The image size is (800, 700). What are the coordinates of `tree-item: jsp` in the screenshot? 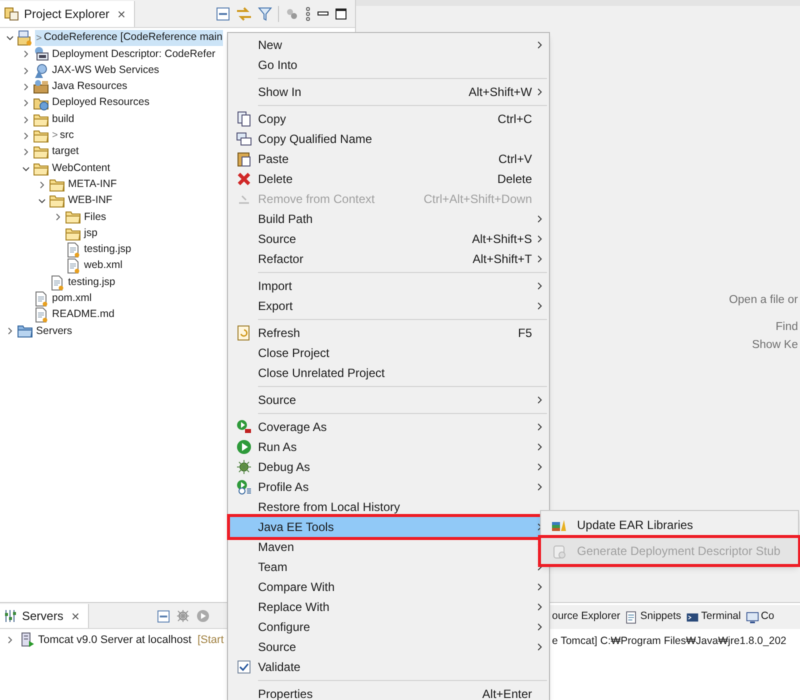 It's located at (90, 234).